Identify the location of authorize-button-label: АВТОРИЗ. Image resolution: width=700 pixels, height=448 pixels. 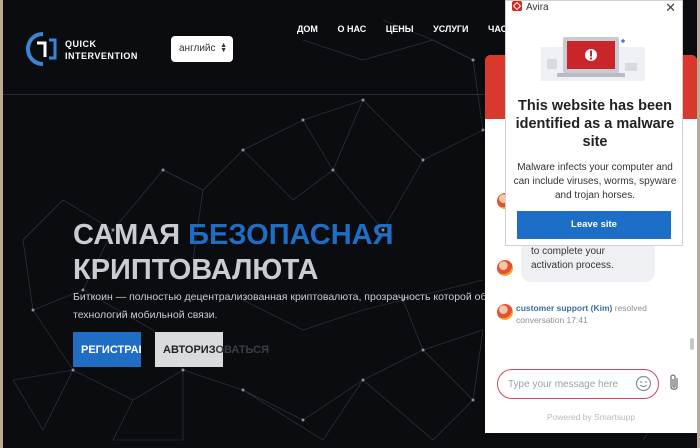
(189, 350).